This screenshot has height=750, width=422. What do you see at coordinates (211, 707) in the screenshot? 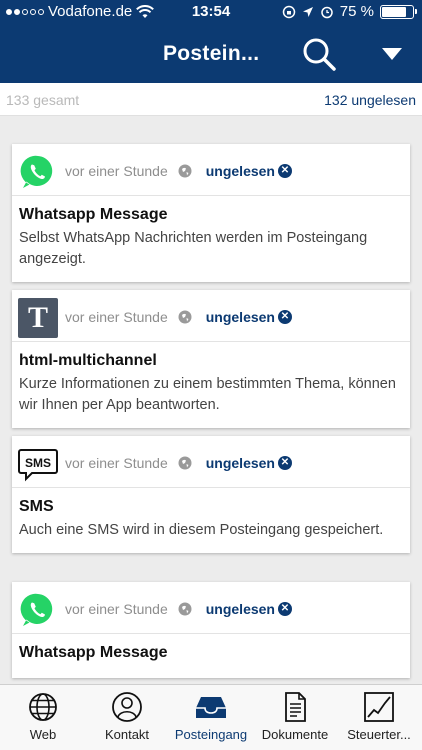
I see `inbox-icon` at bounding box center [211, 707].